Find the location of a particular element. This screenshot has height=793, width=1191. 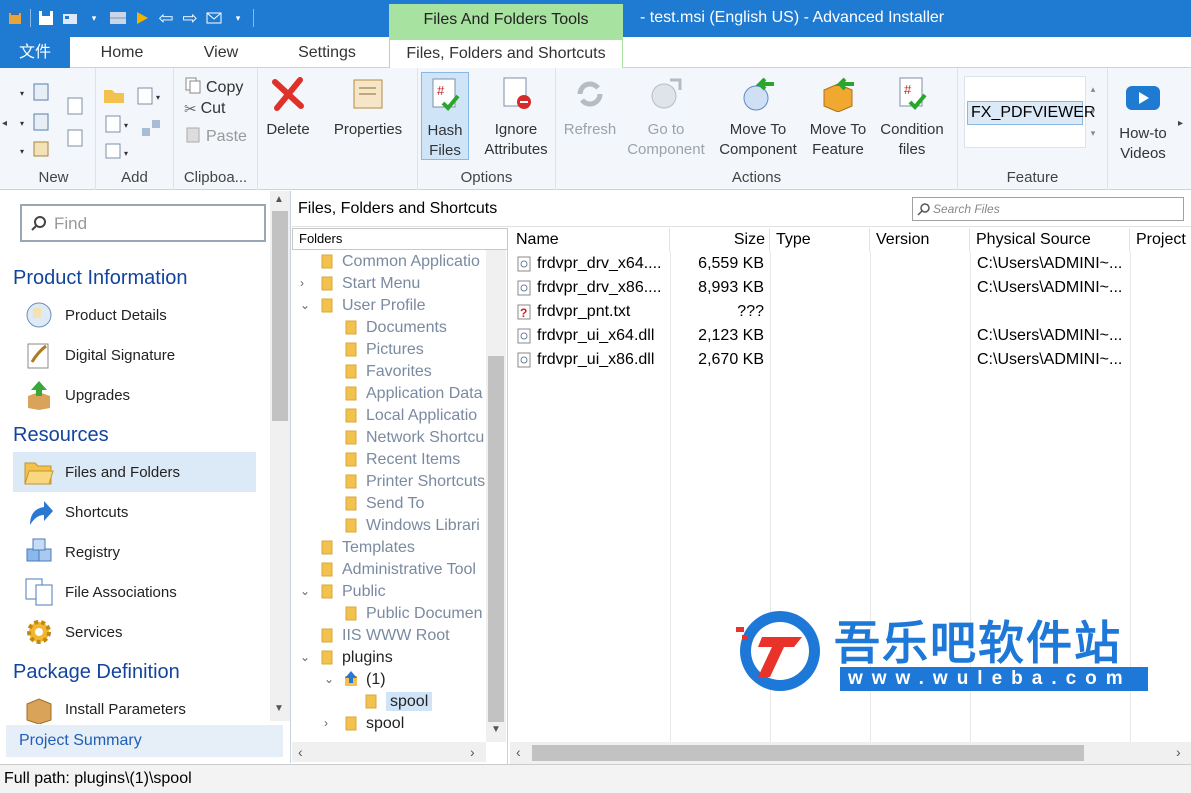

tree-item: Administrative Tool is located at coordinates (403, 570).